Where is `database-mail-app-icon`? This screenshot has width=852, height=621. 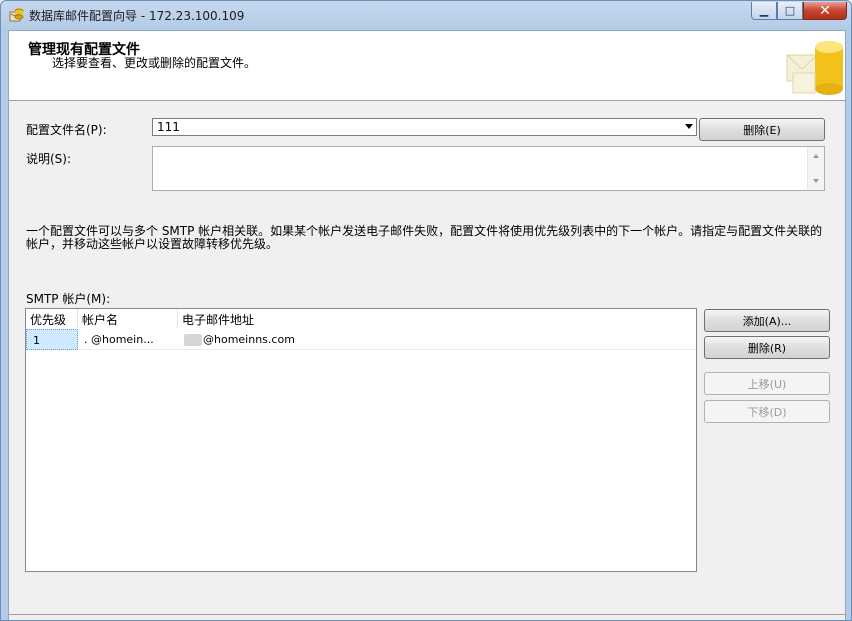 database-mail-app-icon is located at coordinates (16, 15).